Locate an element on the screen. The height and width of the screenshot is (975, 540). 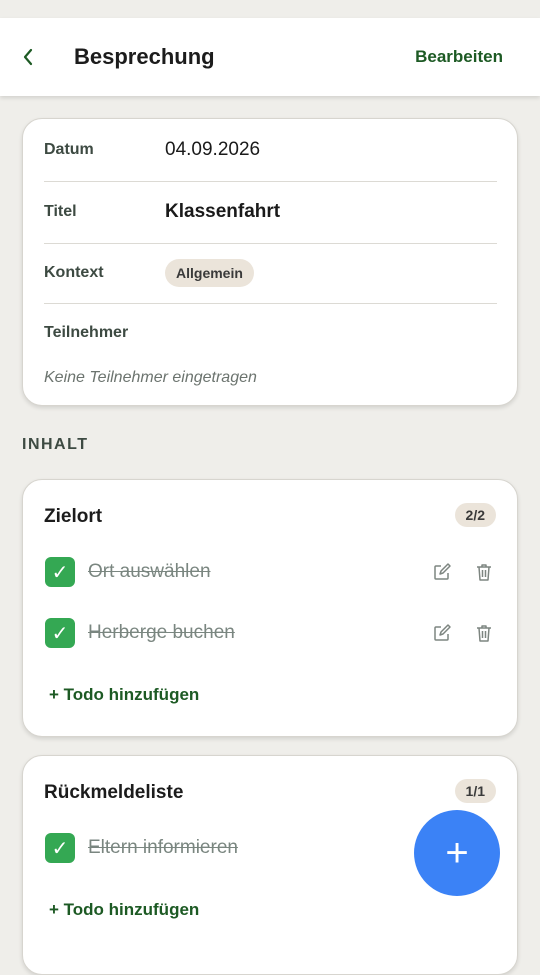
section-title: INHALT is located at coordinates (55, 444).